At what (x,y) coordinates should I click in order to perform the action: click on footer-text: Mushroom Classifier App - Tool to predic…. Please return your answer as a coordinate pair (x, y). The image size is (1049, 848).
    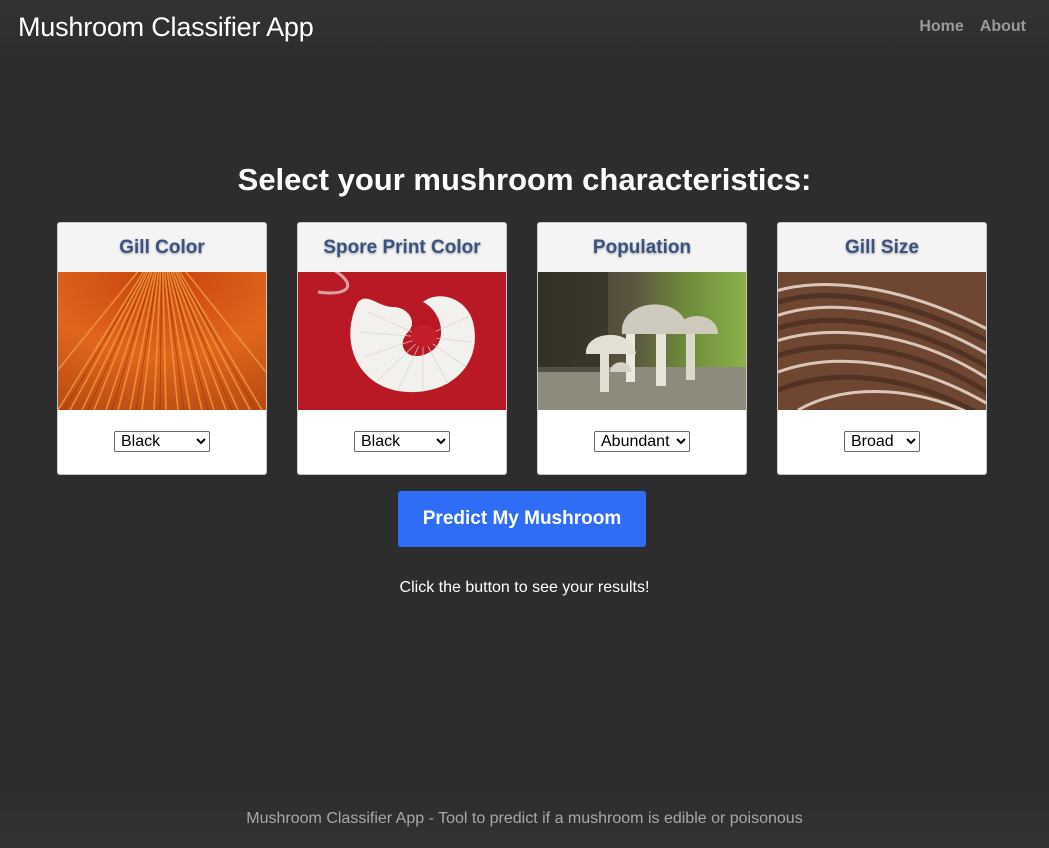
    Looking at the image, I should click on (524, 818).